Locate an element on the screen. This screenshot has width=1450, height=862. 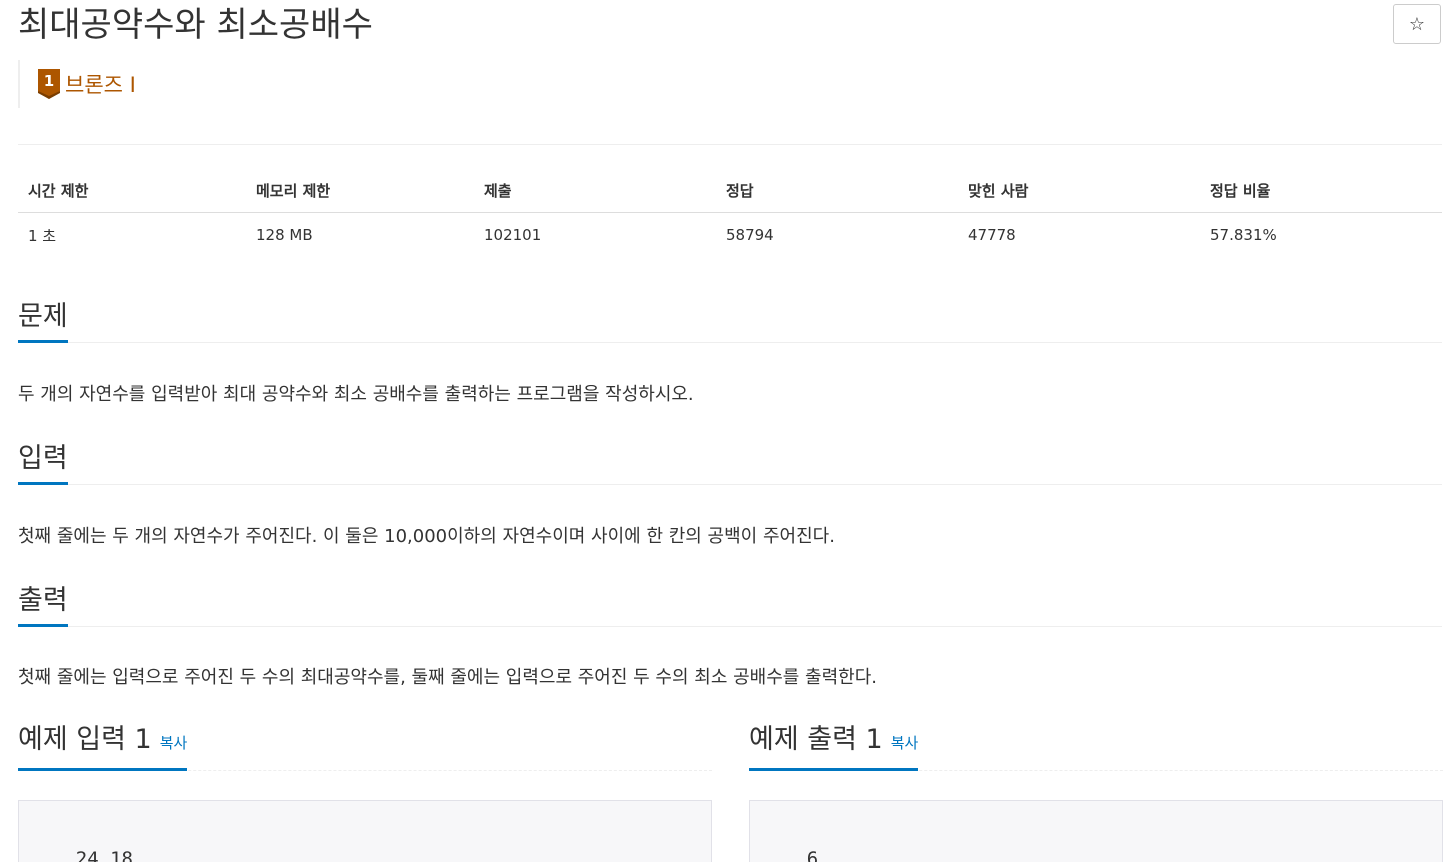
divider is located at coordinates (730, 144).